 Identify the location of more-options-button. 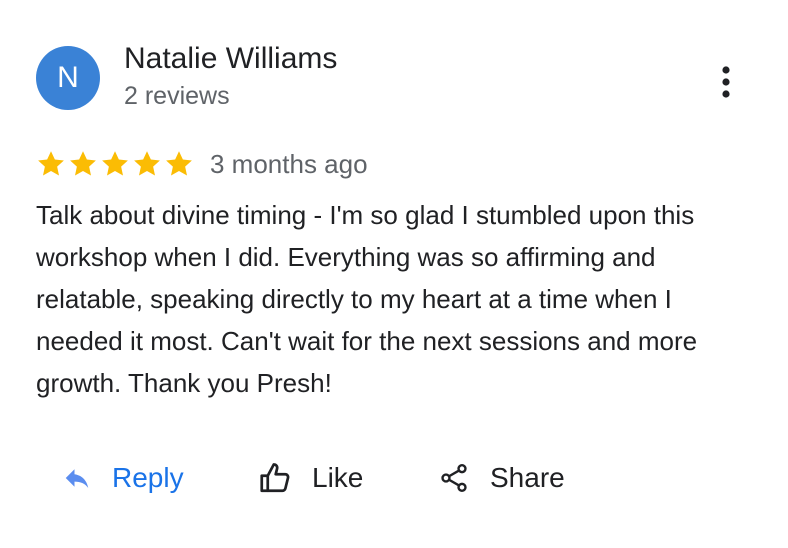
(726, 82).